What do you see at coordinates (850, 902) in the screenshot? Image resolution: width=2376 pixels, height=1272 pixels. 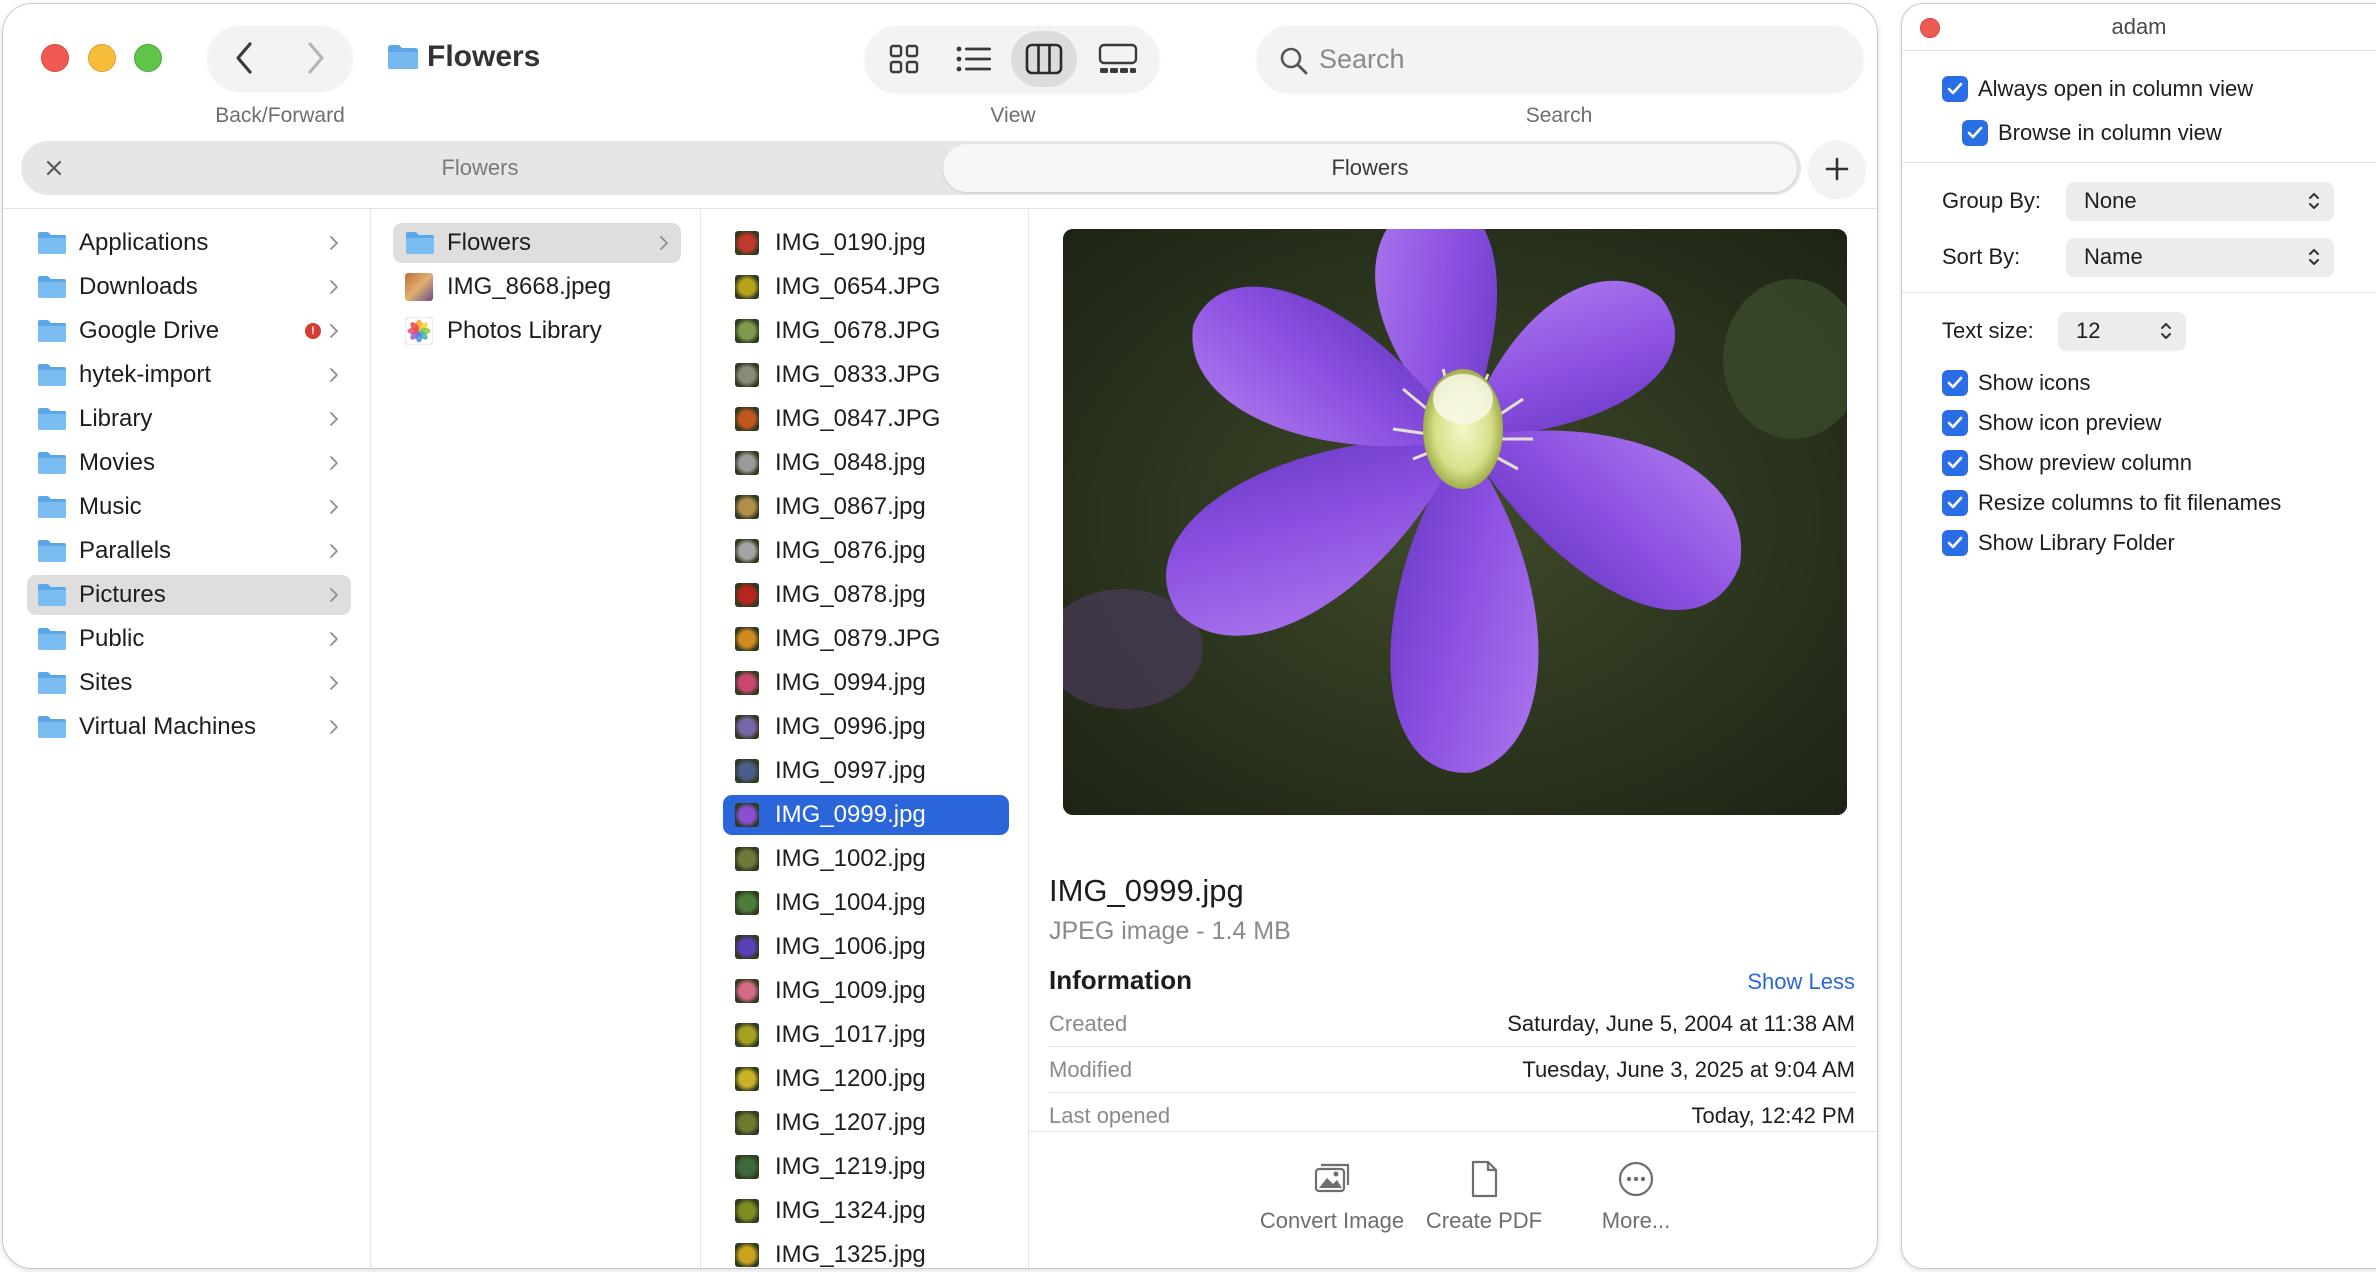 I see `file-item-label: IMG_1004.jpg` at bounding box center [850, 902].